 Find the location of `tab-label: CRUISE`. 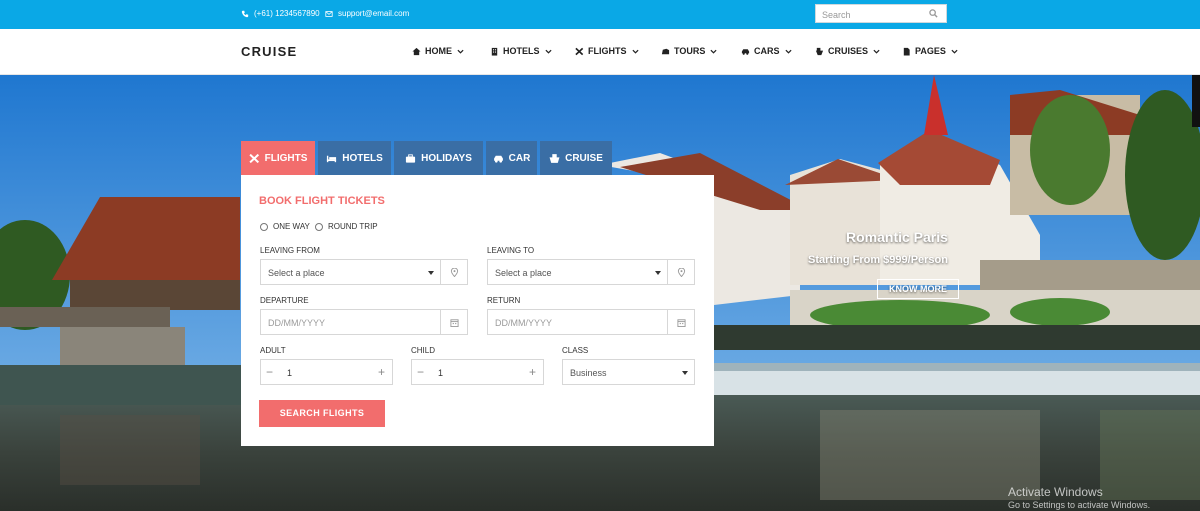

tab-label: CRUISE is located at coordinates (584, 158).